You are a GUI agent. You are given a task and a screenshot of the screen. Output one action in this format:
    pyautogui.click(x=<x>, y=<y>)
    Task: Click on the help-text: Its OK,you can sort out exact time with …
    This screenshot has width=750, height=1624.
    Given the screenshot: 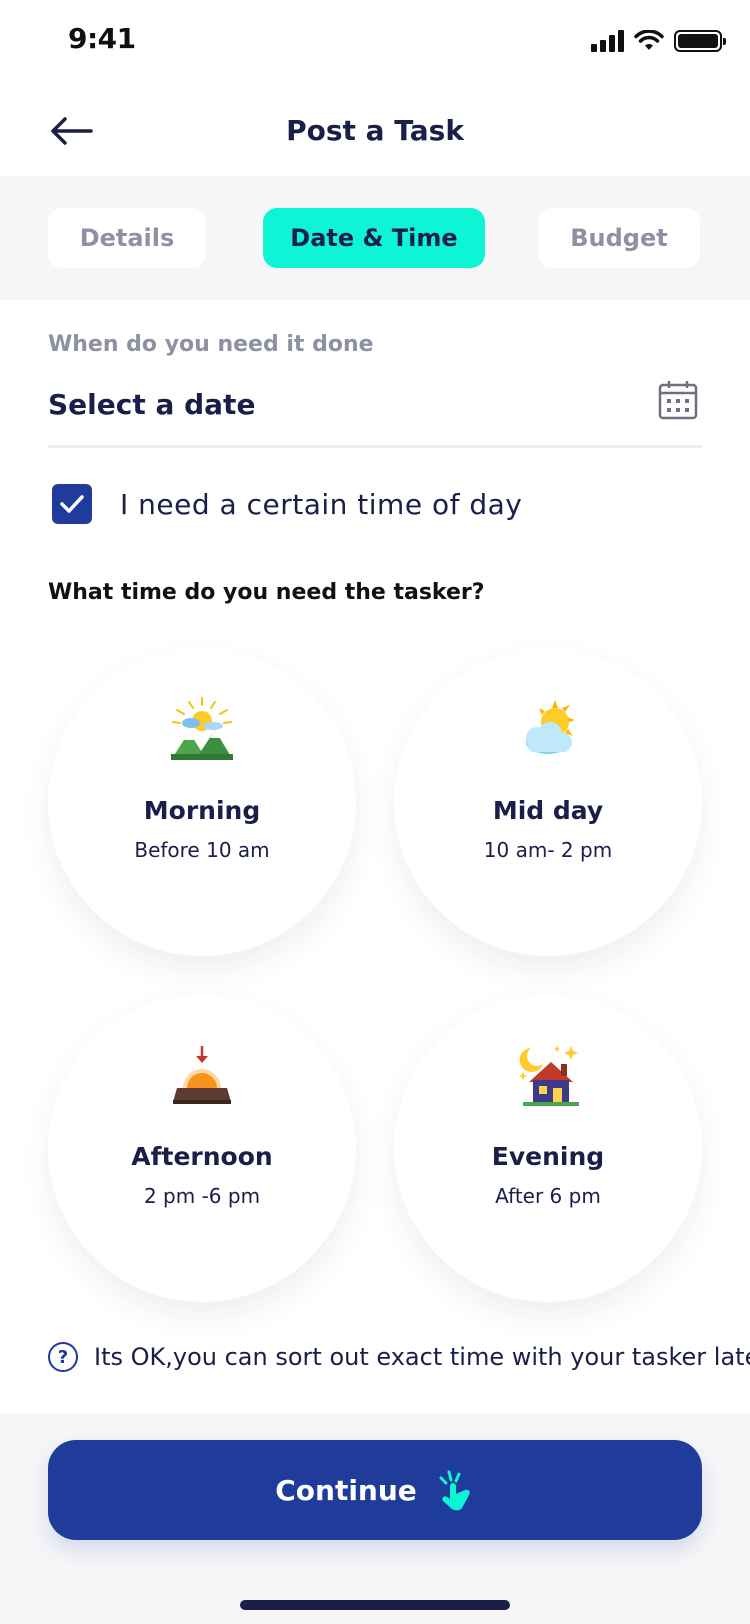 What is the action you would take?
    pyautogui.click(x=422, y=1357)
    